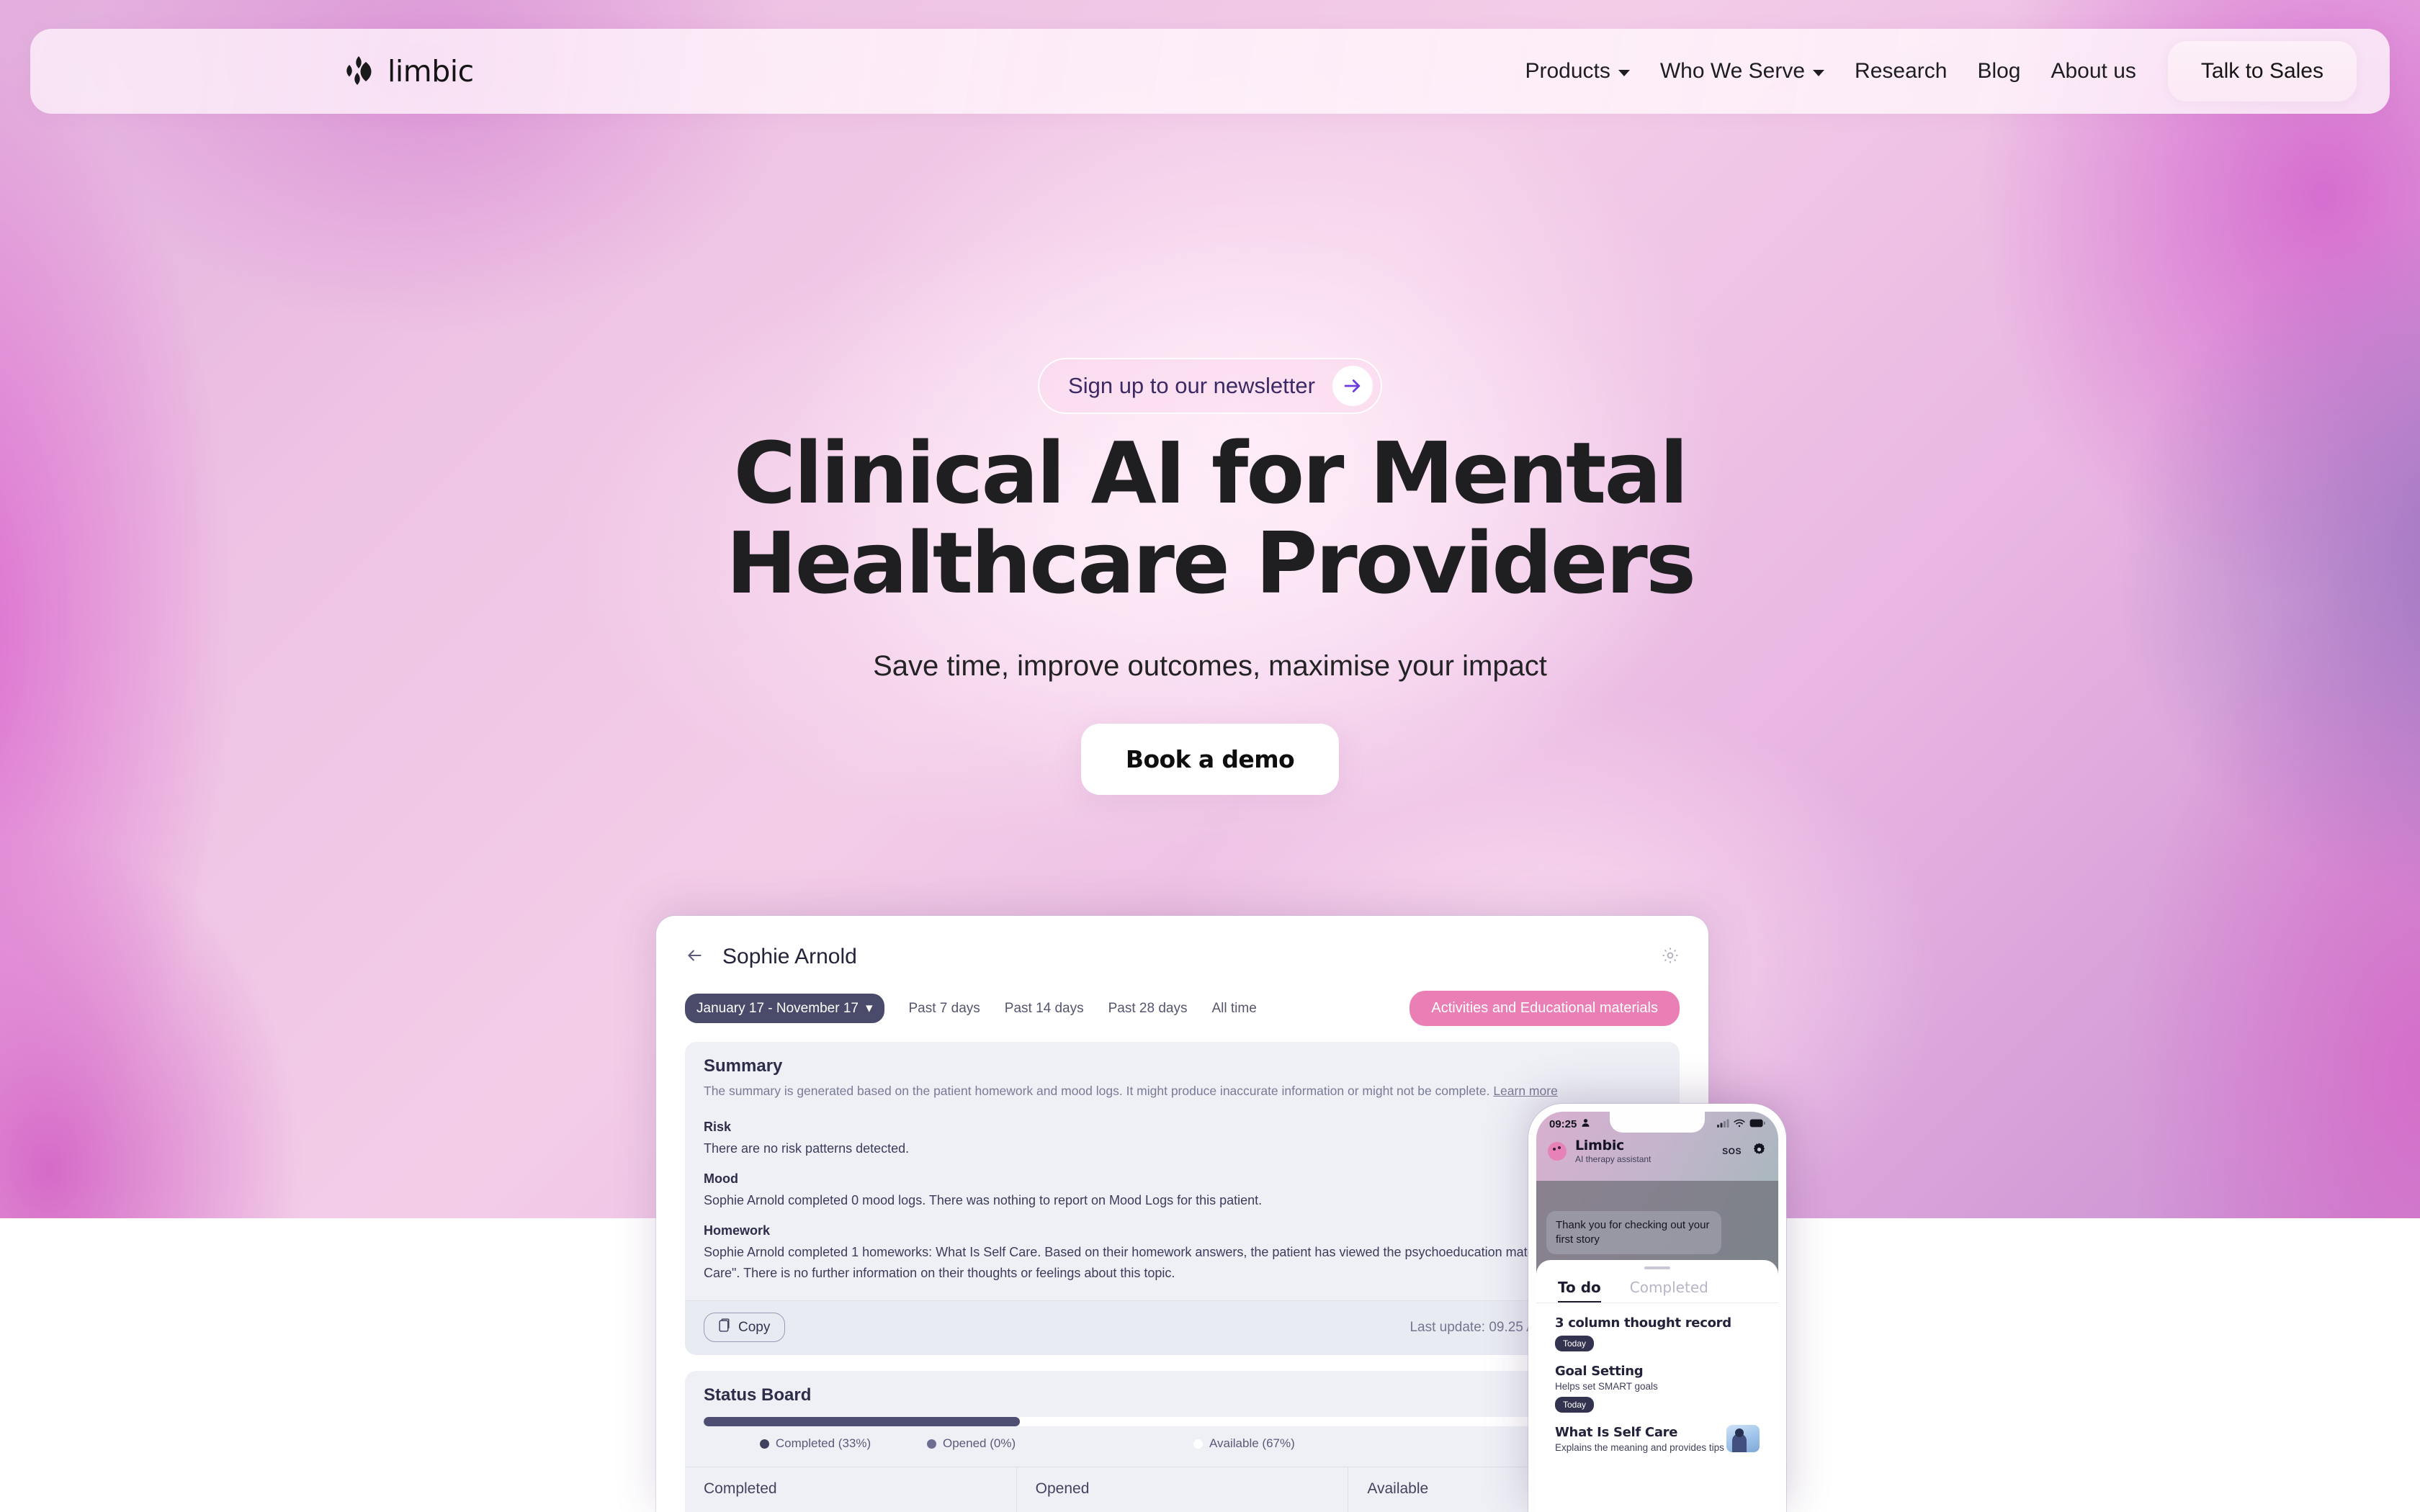 The image size is (2420, 1512). Describe the element at coordinates (1478, 1327) in the screenshot. I see `last-update-text: Last update: 09.25 AM` at that location.